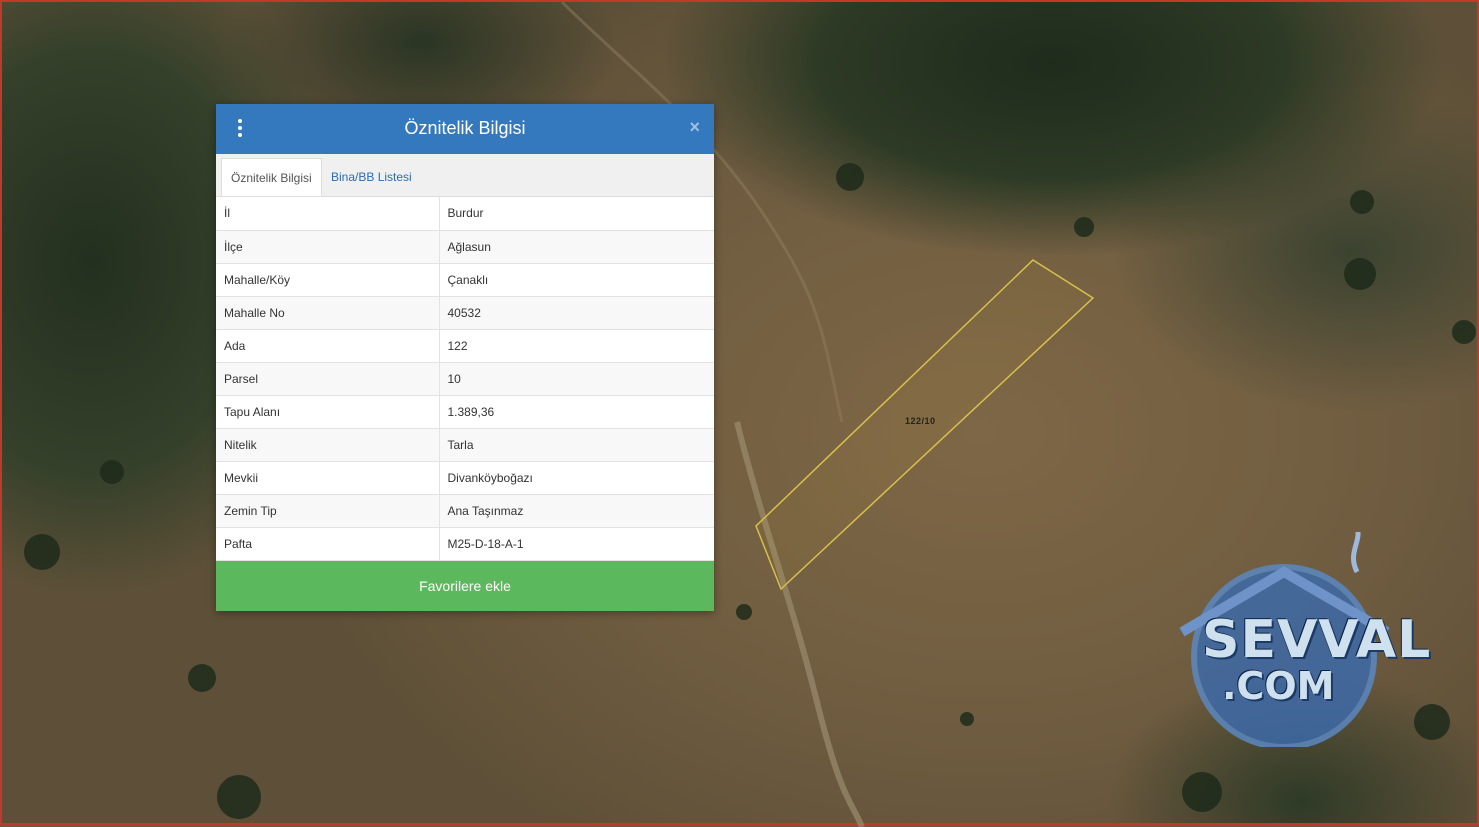  What do you see at coordinates (576, 379) in the screenshot?
I see `attribute-value: 10` at bounding box center [576, 379].